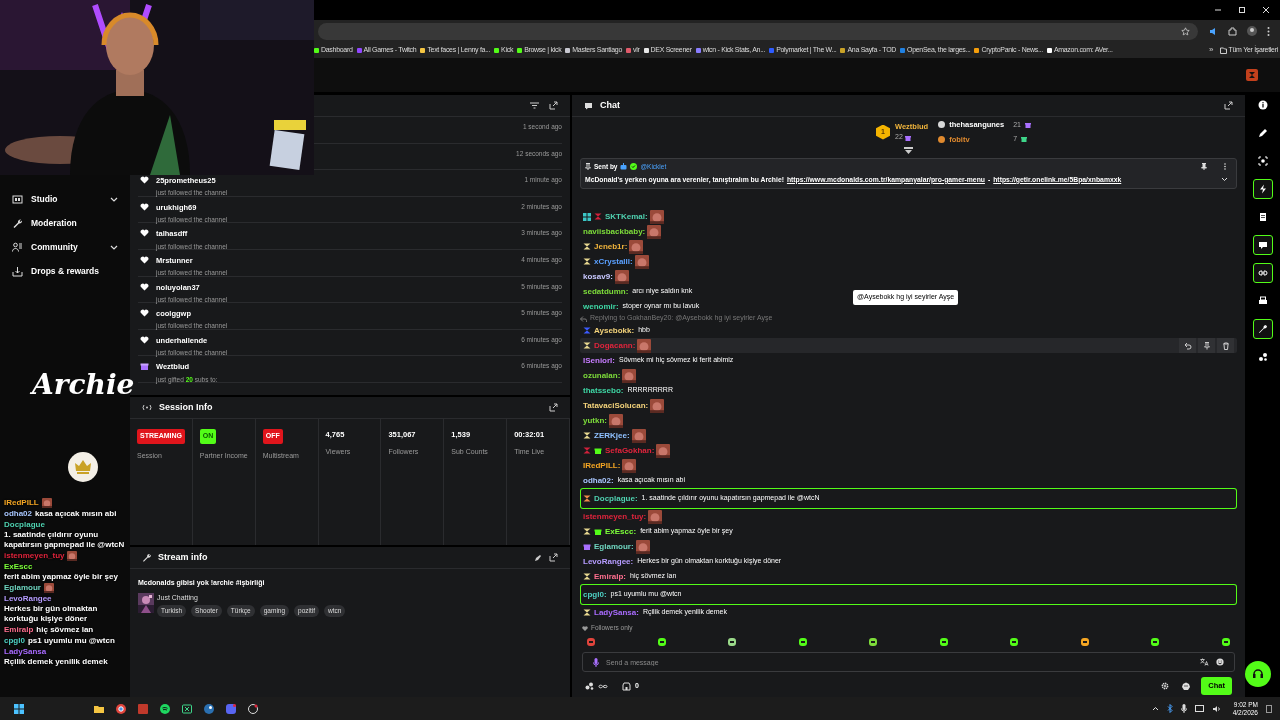 This screenshot has height=720, width=1280. What do you see at coordinates (253, 708) in the screenshot?
I see `app-icon` at bounding box center [253, 708].